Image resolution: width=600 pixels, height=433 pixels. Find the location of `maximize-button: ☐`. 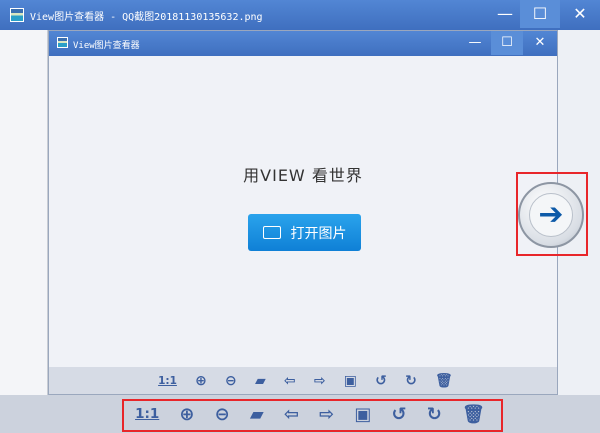

maximize-button: ☐ is located at coordinates (540, 14).